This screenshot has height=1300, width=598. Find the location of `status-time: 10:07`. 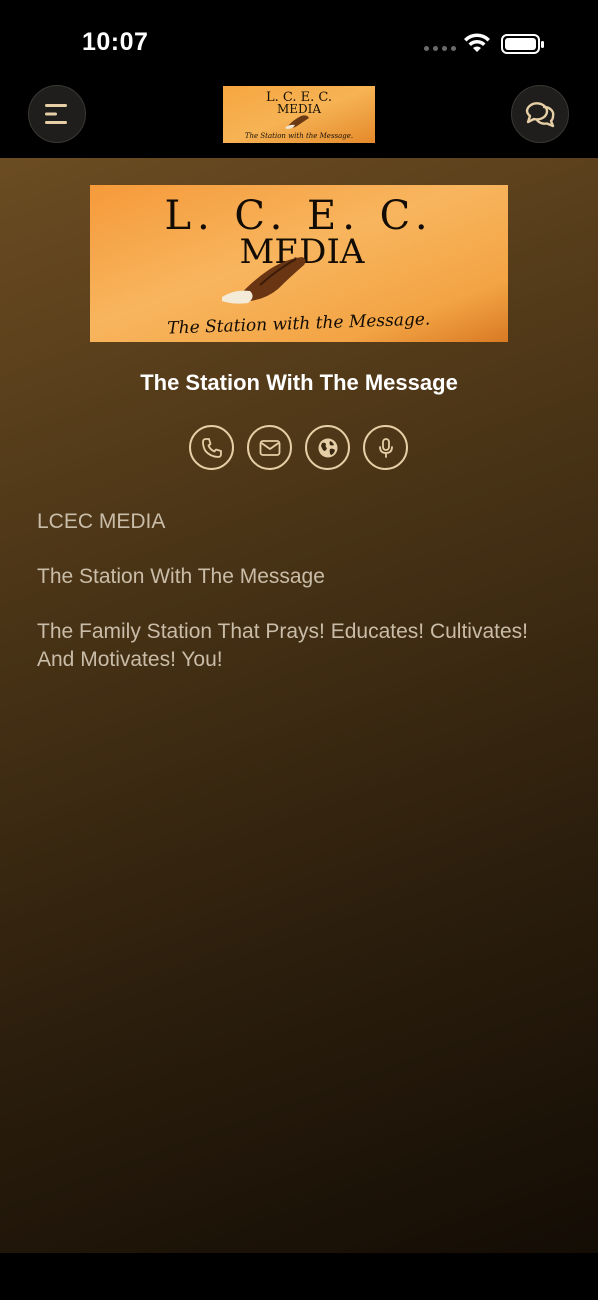

status-time: 10:07 is located at coordinates (115, 42).